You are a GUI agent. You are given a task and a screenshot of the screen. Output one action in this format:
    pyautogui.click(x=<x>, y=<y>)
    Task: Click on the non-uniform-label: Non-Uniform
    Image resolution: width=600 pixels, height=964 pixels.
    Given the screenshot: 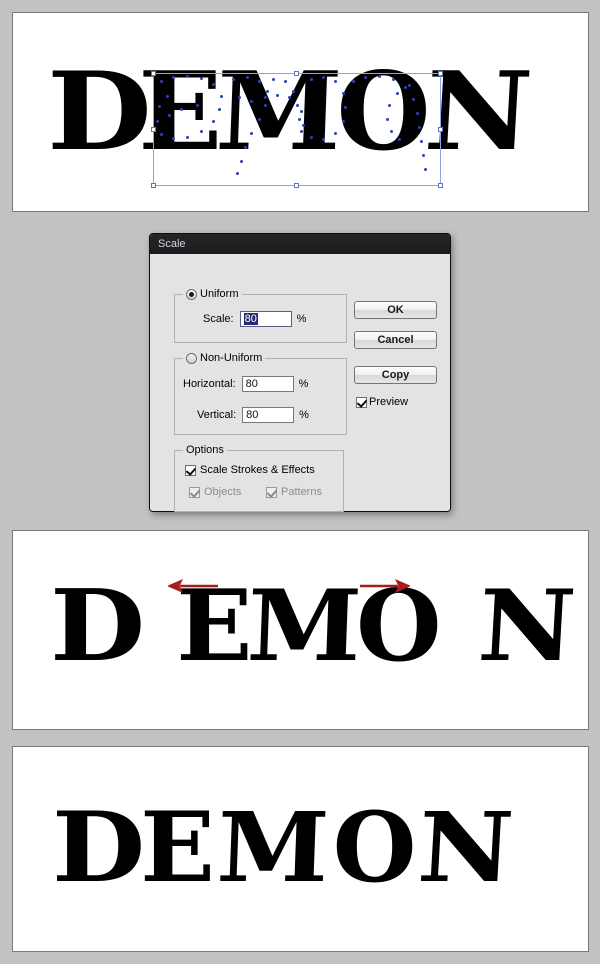 What is the action you would take?
    pyautogui.click(x=231, y=358)
    